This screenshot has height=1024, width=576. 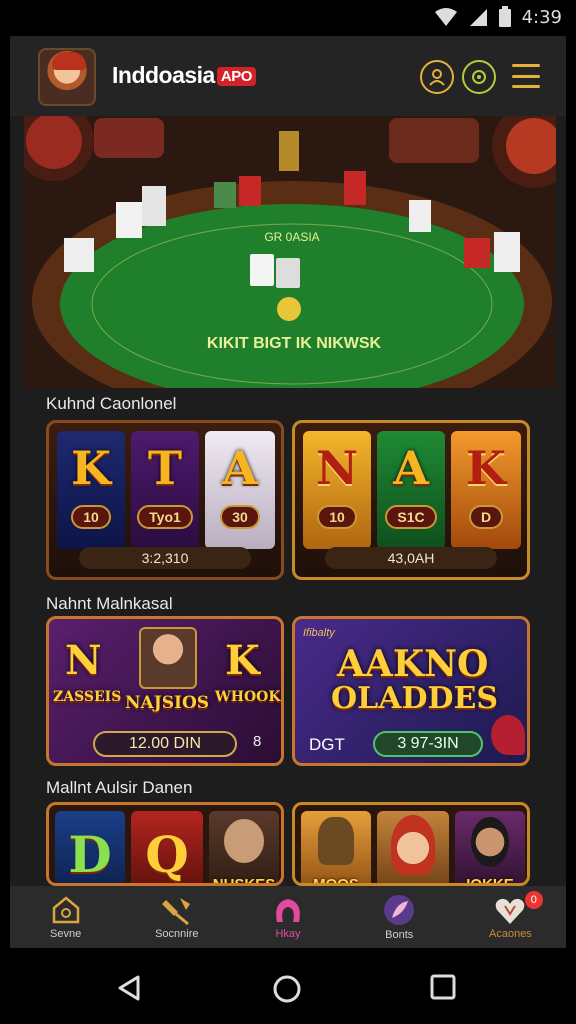 I want to click on wallet-button, so click(x=479, y=77).